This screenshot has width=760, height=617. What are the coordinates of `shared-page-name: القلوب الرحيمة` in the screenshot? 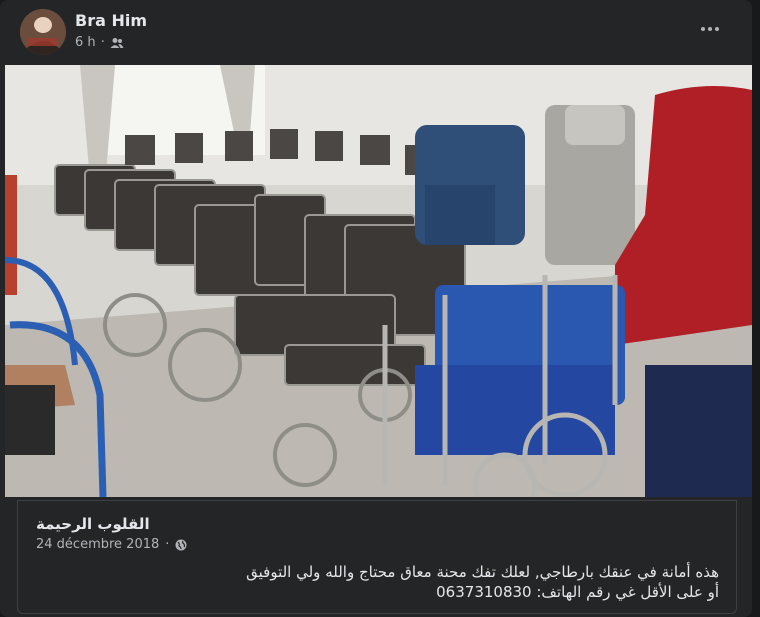 It's located at (93, 524).